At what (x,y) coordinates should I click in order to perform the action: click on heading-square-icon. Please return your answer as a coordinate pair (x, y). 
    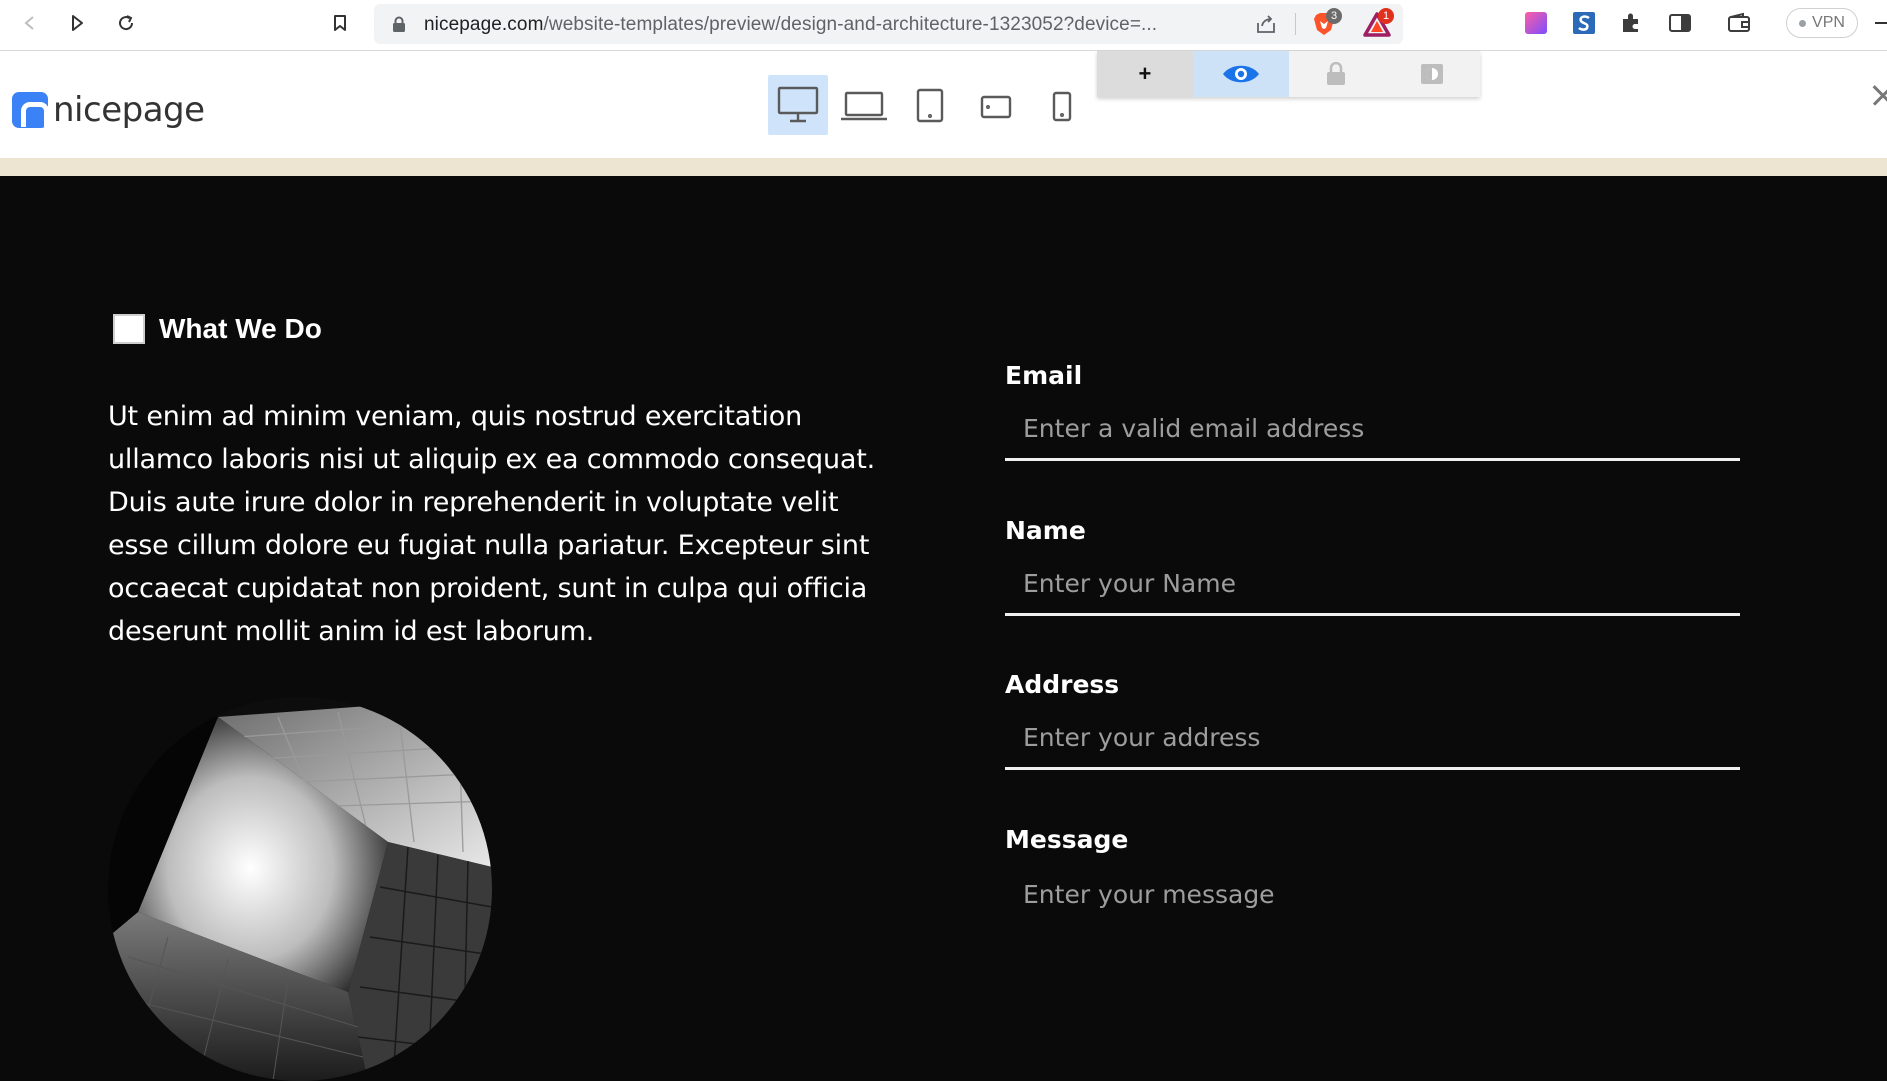
    Looking at the image, I should click on (129, 329).